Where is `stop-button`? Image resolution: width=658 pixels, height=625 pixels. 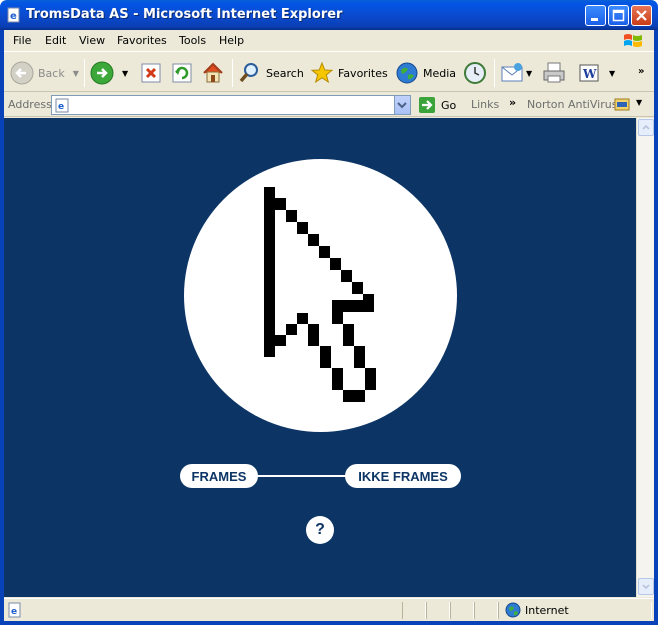 stop-button is located at coordinates (151, 73).